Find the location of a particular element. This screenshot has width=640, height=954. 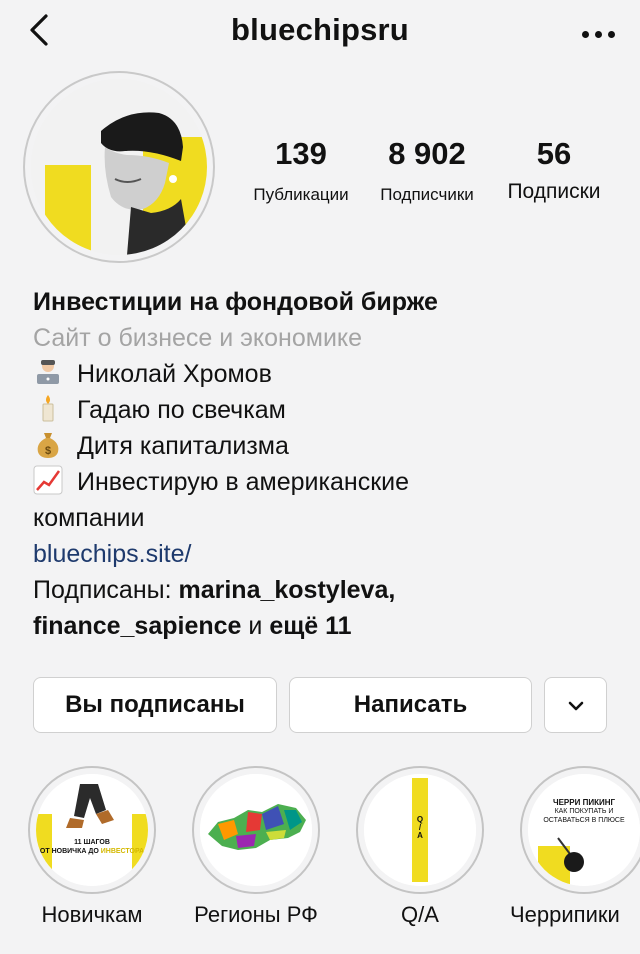

avatar-photo is located at coordinates (119, 167).